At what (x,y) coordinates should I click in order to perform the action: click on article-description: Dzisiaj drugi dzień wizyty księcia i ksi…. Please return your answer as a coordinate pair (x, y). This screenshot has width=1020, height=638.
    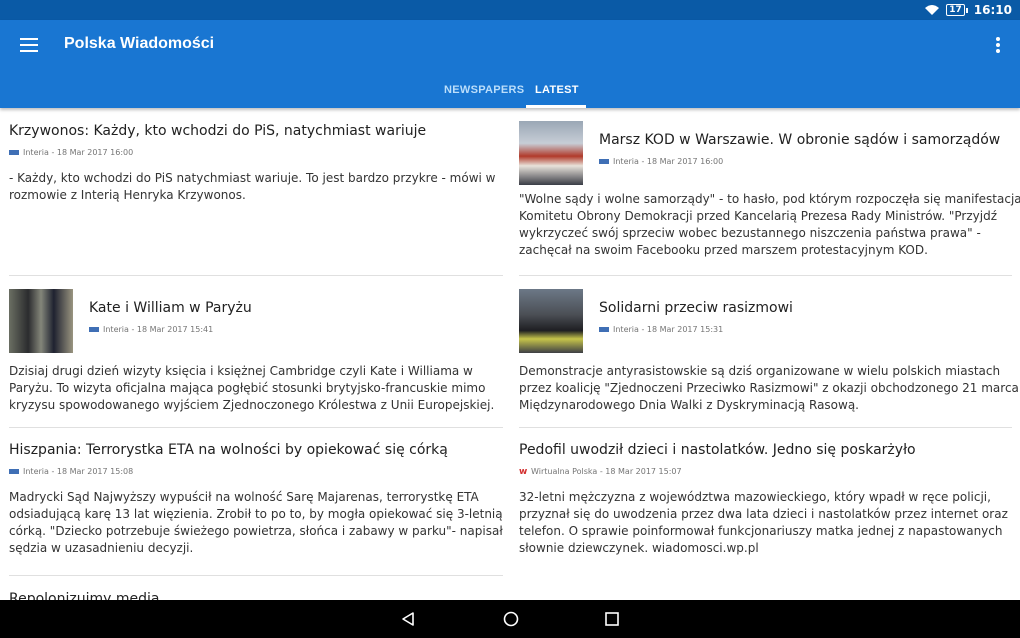
    Looking at the image, I should click on (252, 388).